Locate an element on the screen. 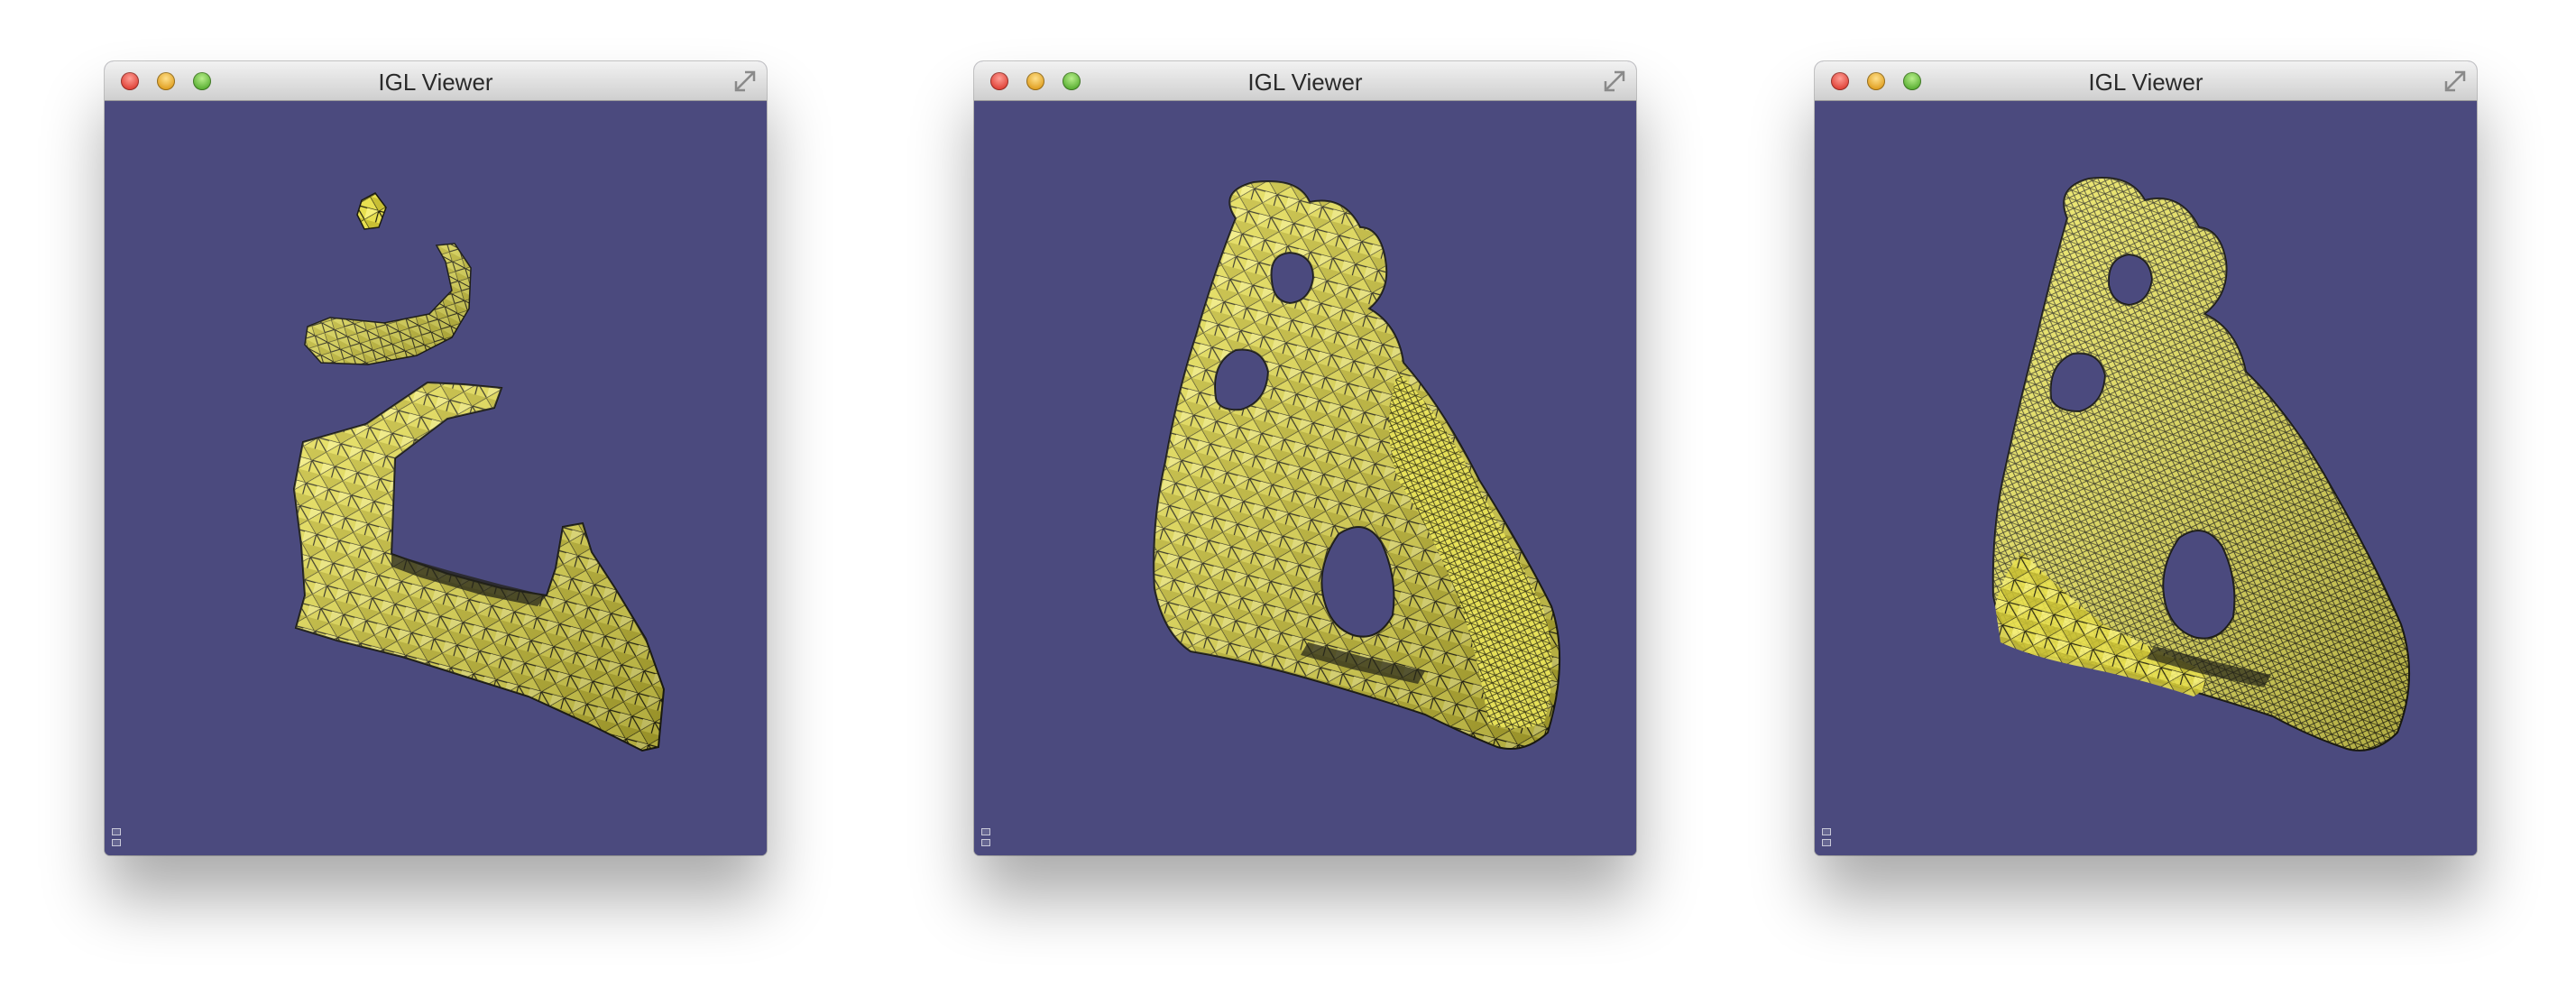  mesh-model-coarse is located at coordinates (1357, 465).